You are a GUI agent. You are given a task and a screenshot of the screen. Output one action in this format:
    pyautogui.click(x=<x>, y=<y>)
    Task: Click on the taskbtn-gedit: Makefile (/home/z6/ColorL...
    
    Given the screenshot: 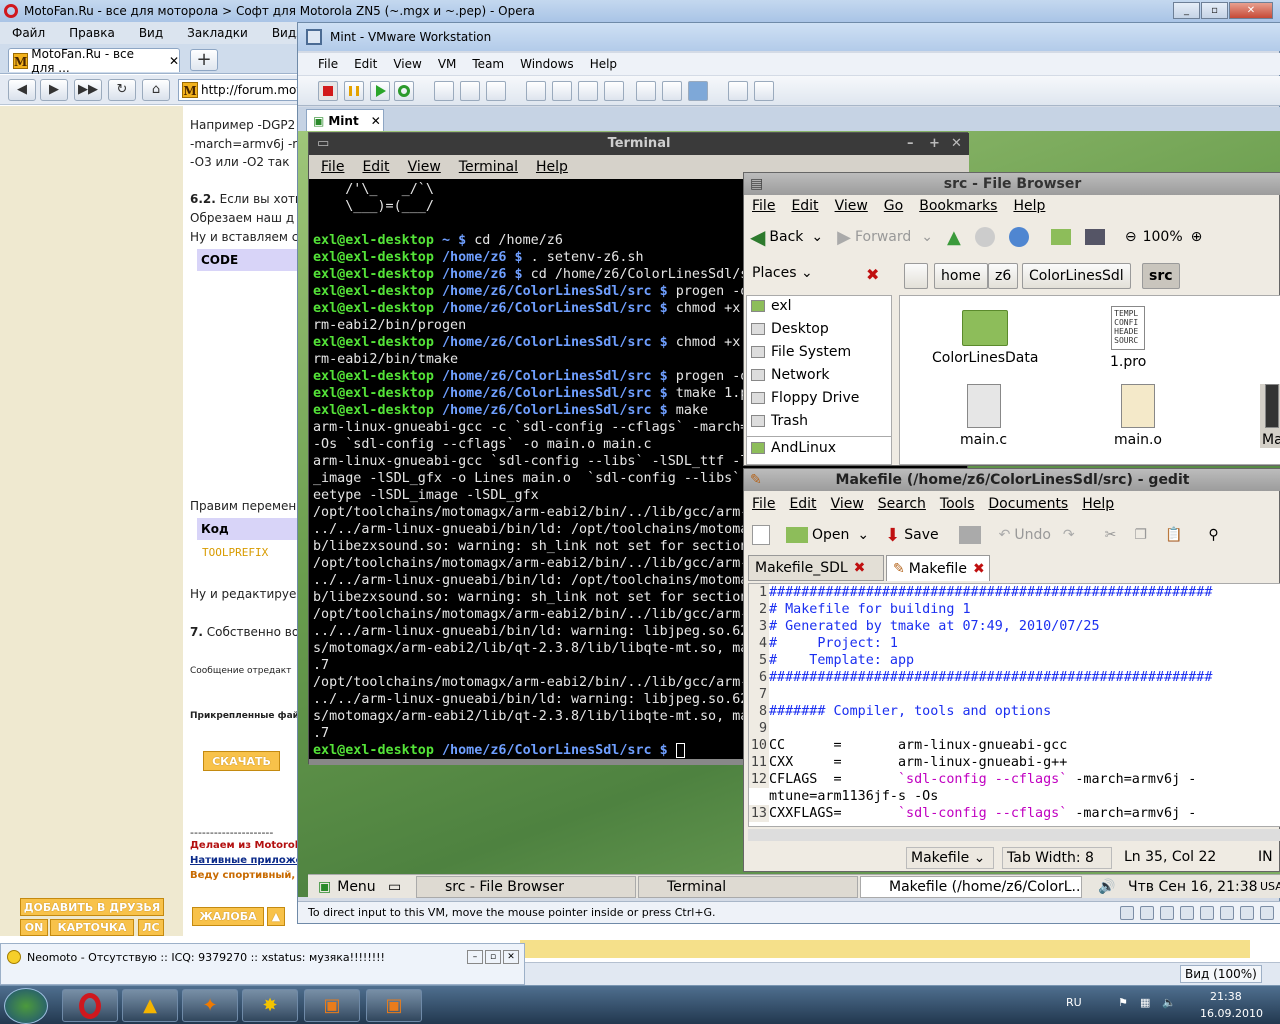 What is the action you would take?
    pyautogui.click(x=971, y=887)
    